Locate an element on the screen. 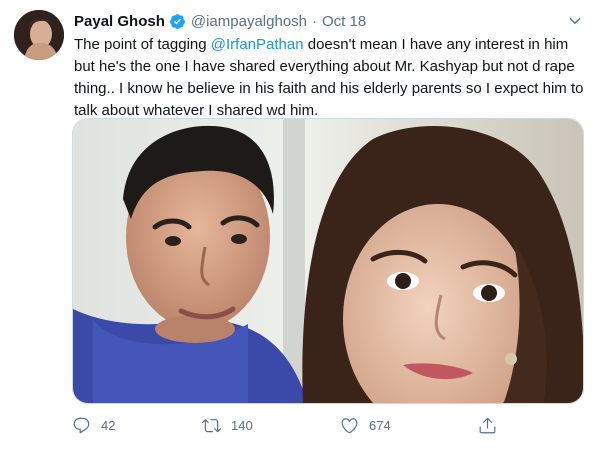 This screenshot has height=450, width=600. reply-icon is located at coordinates (81, 425).